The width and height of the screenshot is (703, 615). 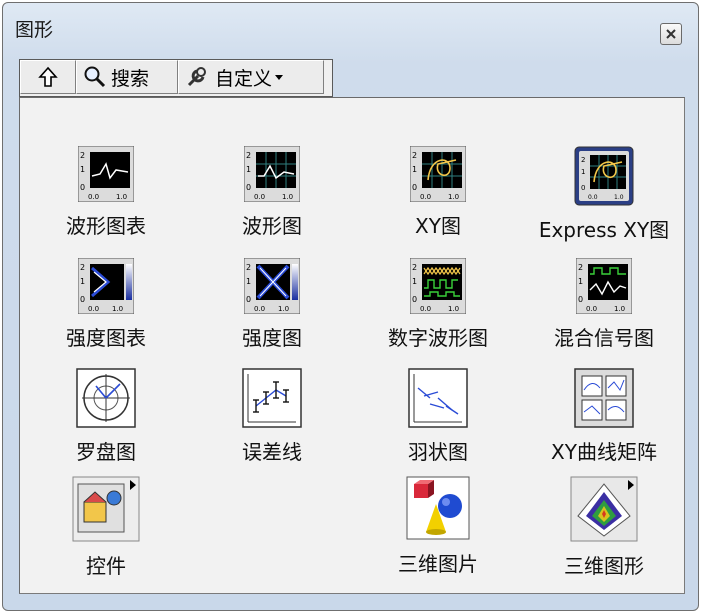 I want to click on xy-graph-item: 2 1 0 0.0 1.0 XY图, so click(x=438, y=192).